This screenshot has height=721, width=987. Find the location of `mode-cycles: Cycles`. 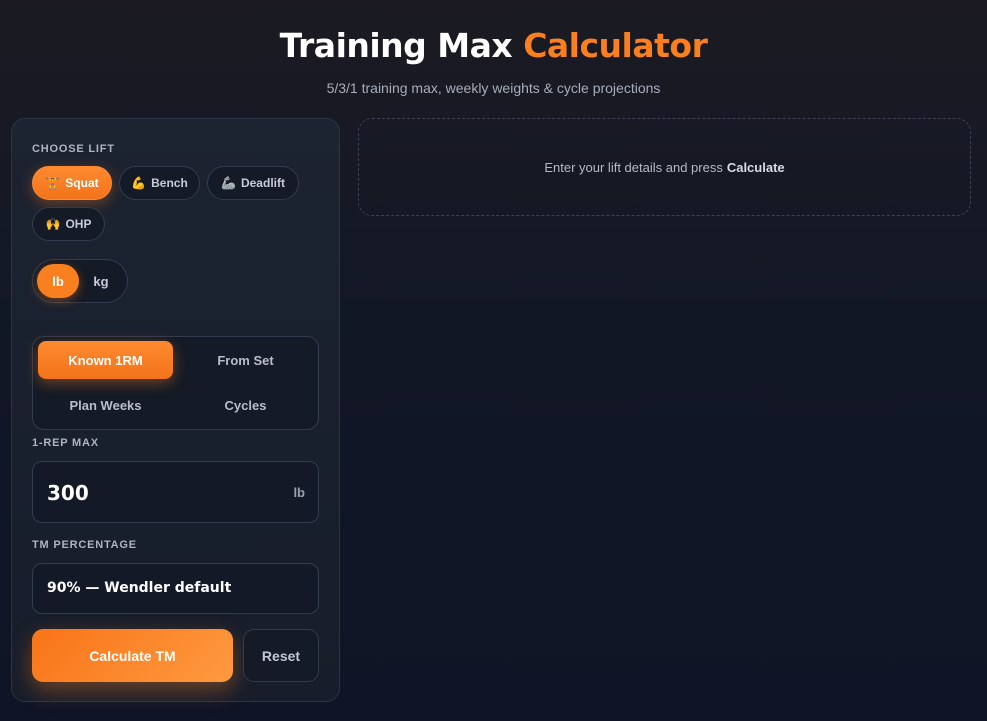

mode-cycles: Cycles is located at coordinates (245, 405).